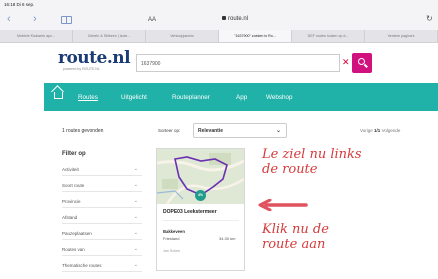 This screenshot has width=438, height=279. What do you see at coordinates (429, 18) in the screenshot?
I see `reload-icon: ↻` at bounding box center [429, 18].